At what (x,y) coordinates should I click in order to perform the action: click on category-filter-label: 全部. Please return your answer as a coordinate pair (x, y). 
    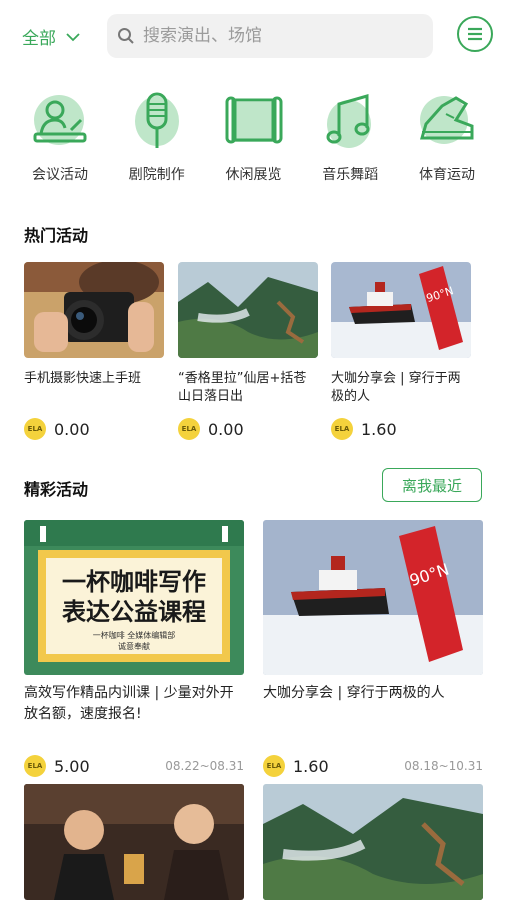
    Looking at the image, I should click on (39, 39).